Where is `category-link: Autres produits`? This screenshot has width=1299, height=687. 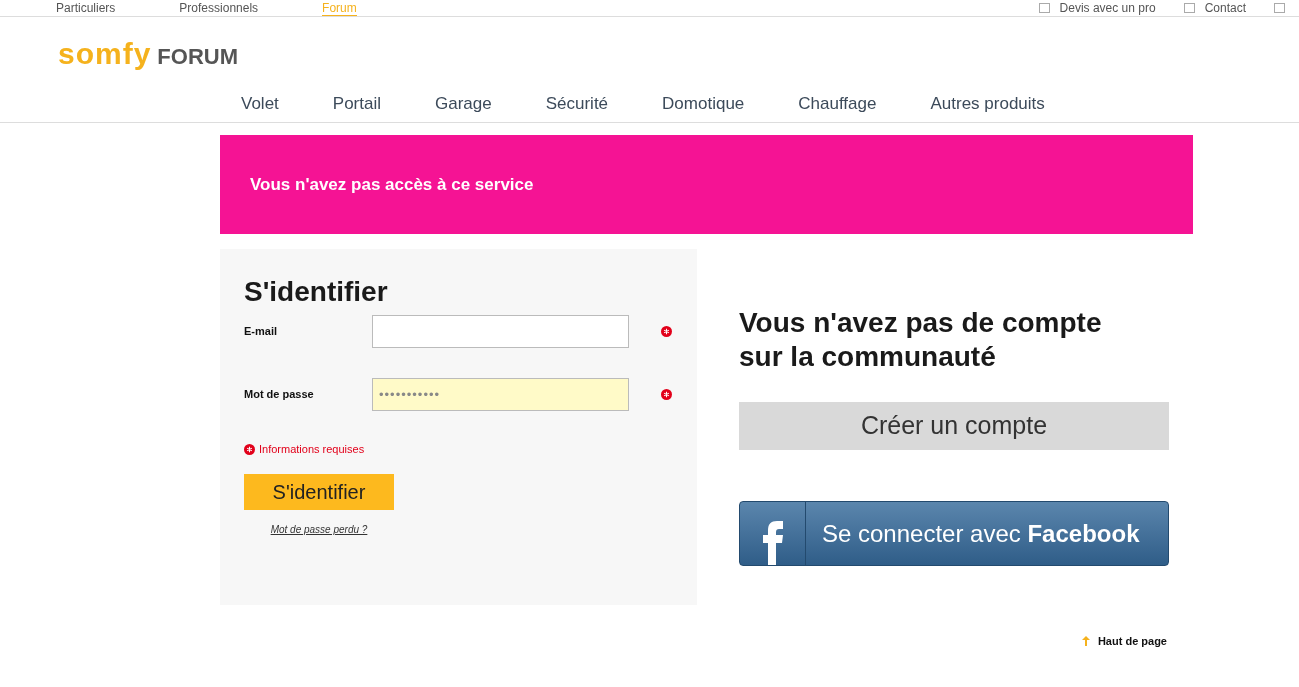 category-link: Autres produits is located at coordinates (987, 104).